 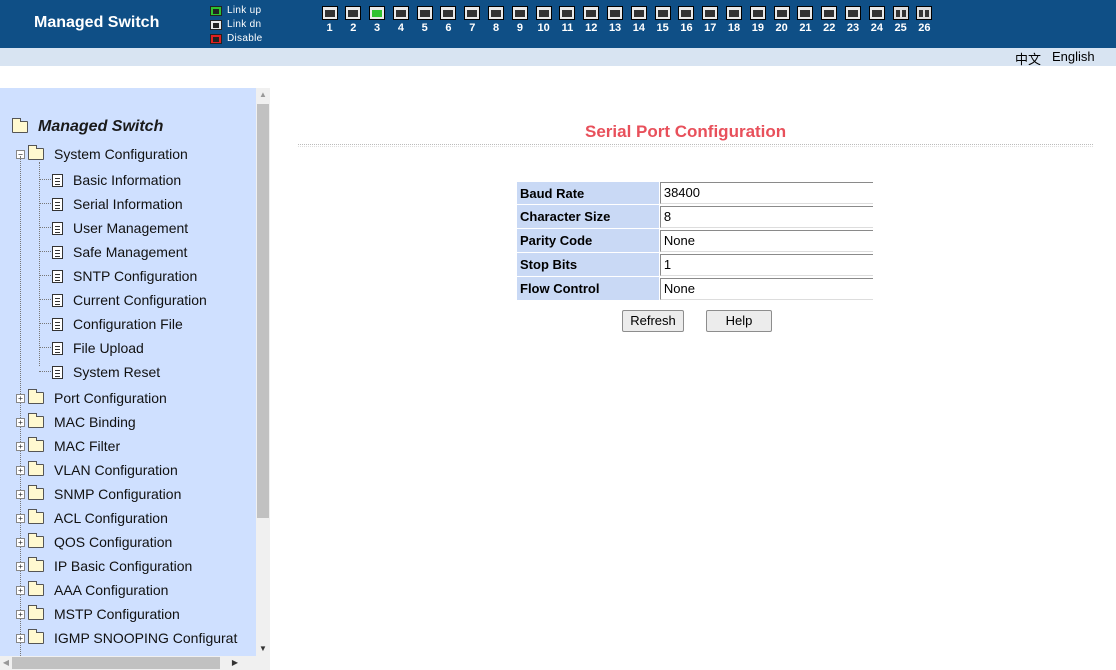 What do you see at coordinates (263, 311) in the screenshot?
I see `scroll-thumb` at bounding box center [263, 311].